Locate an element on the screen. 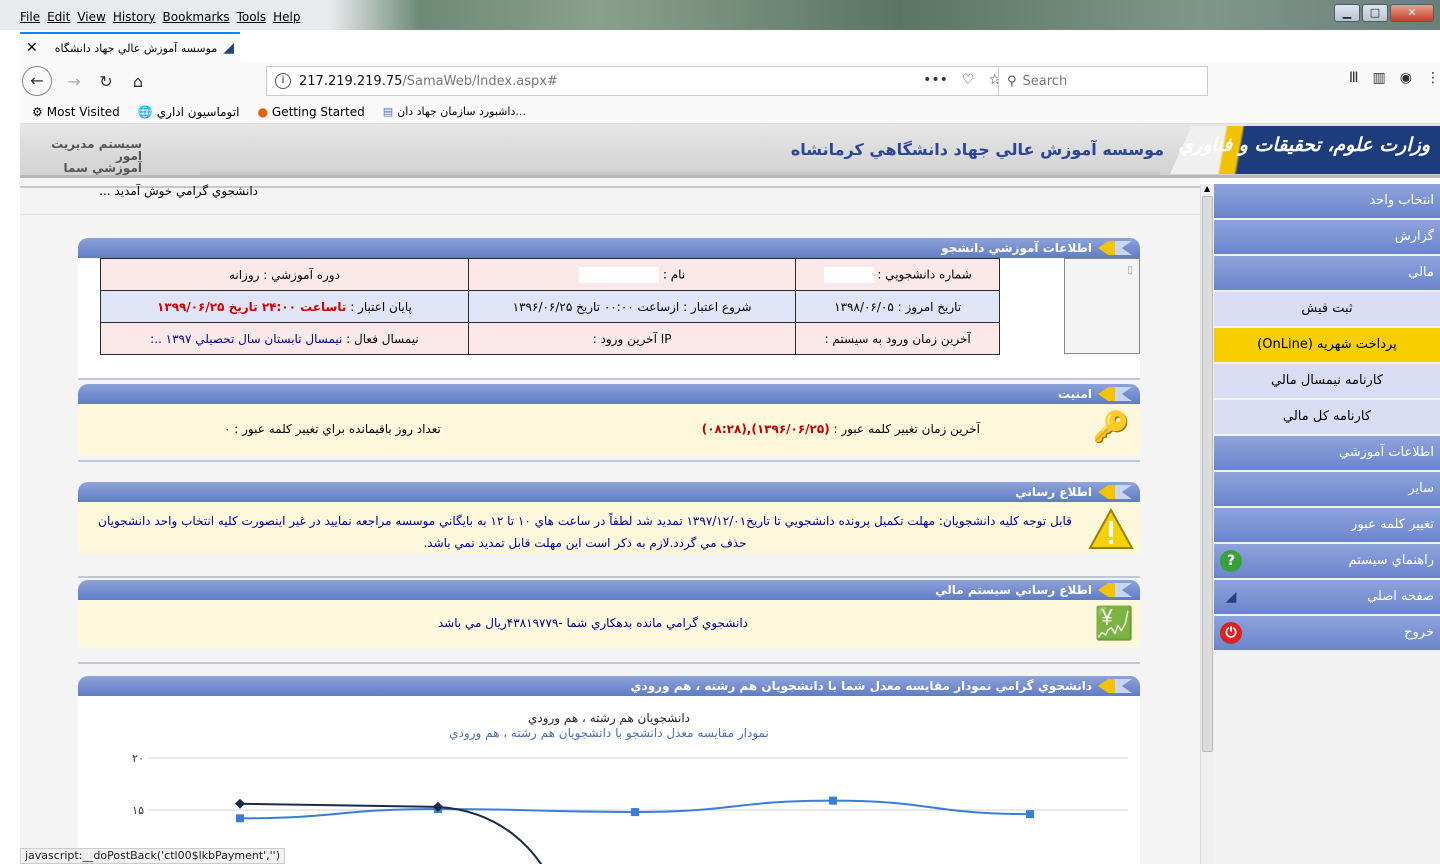 Image resolution: width=1440 pixels, height=864 pixels. nav-logout: خروج ⏻ is located at coordinates (1327, 633).